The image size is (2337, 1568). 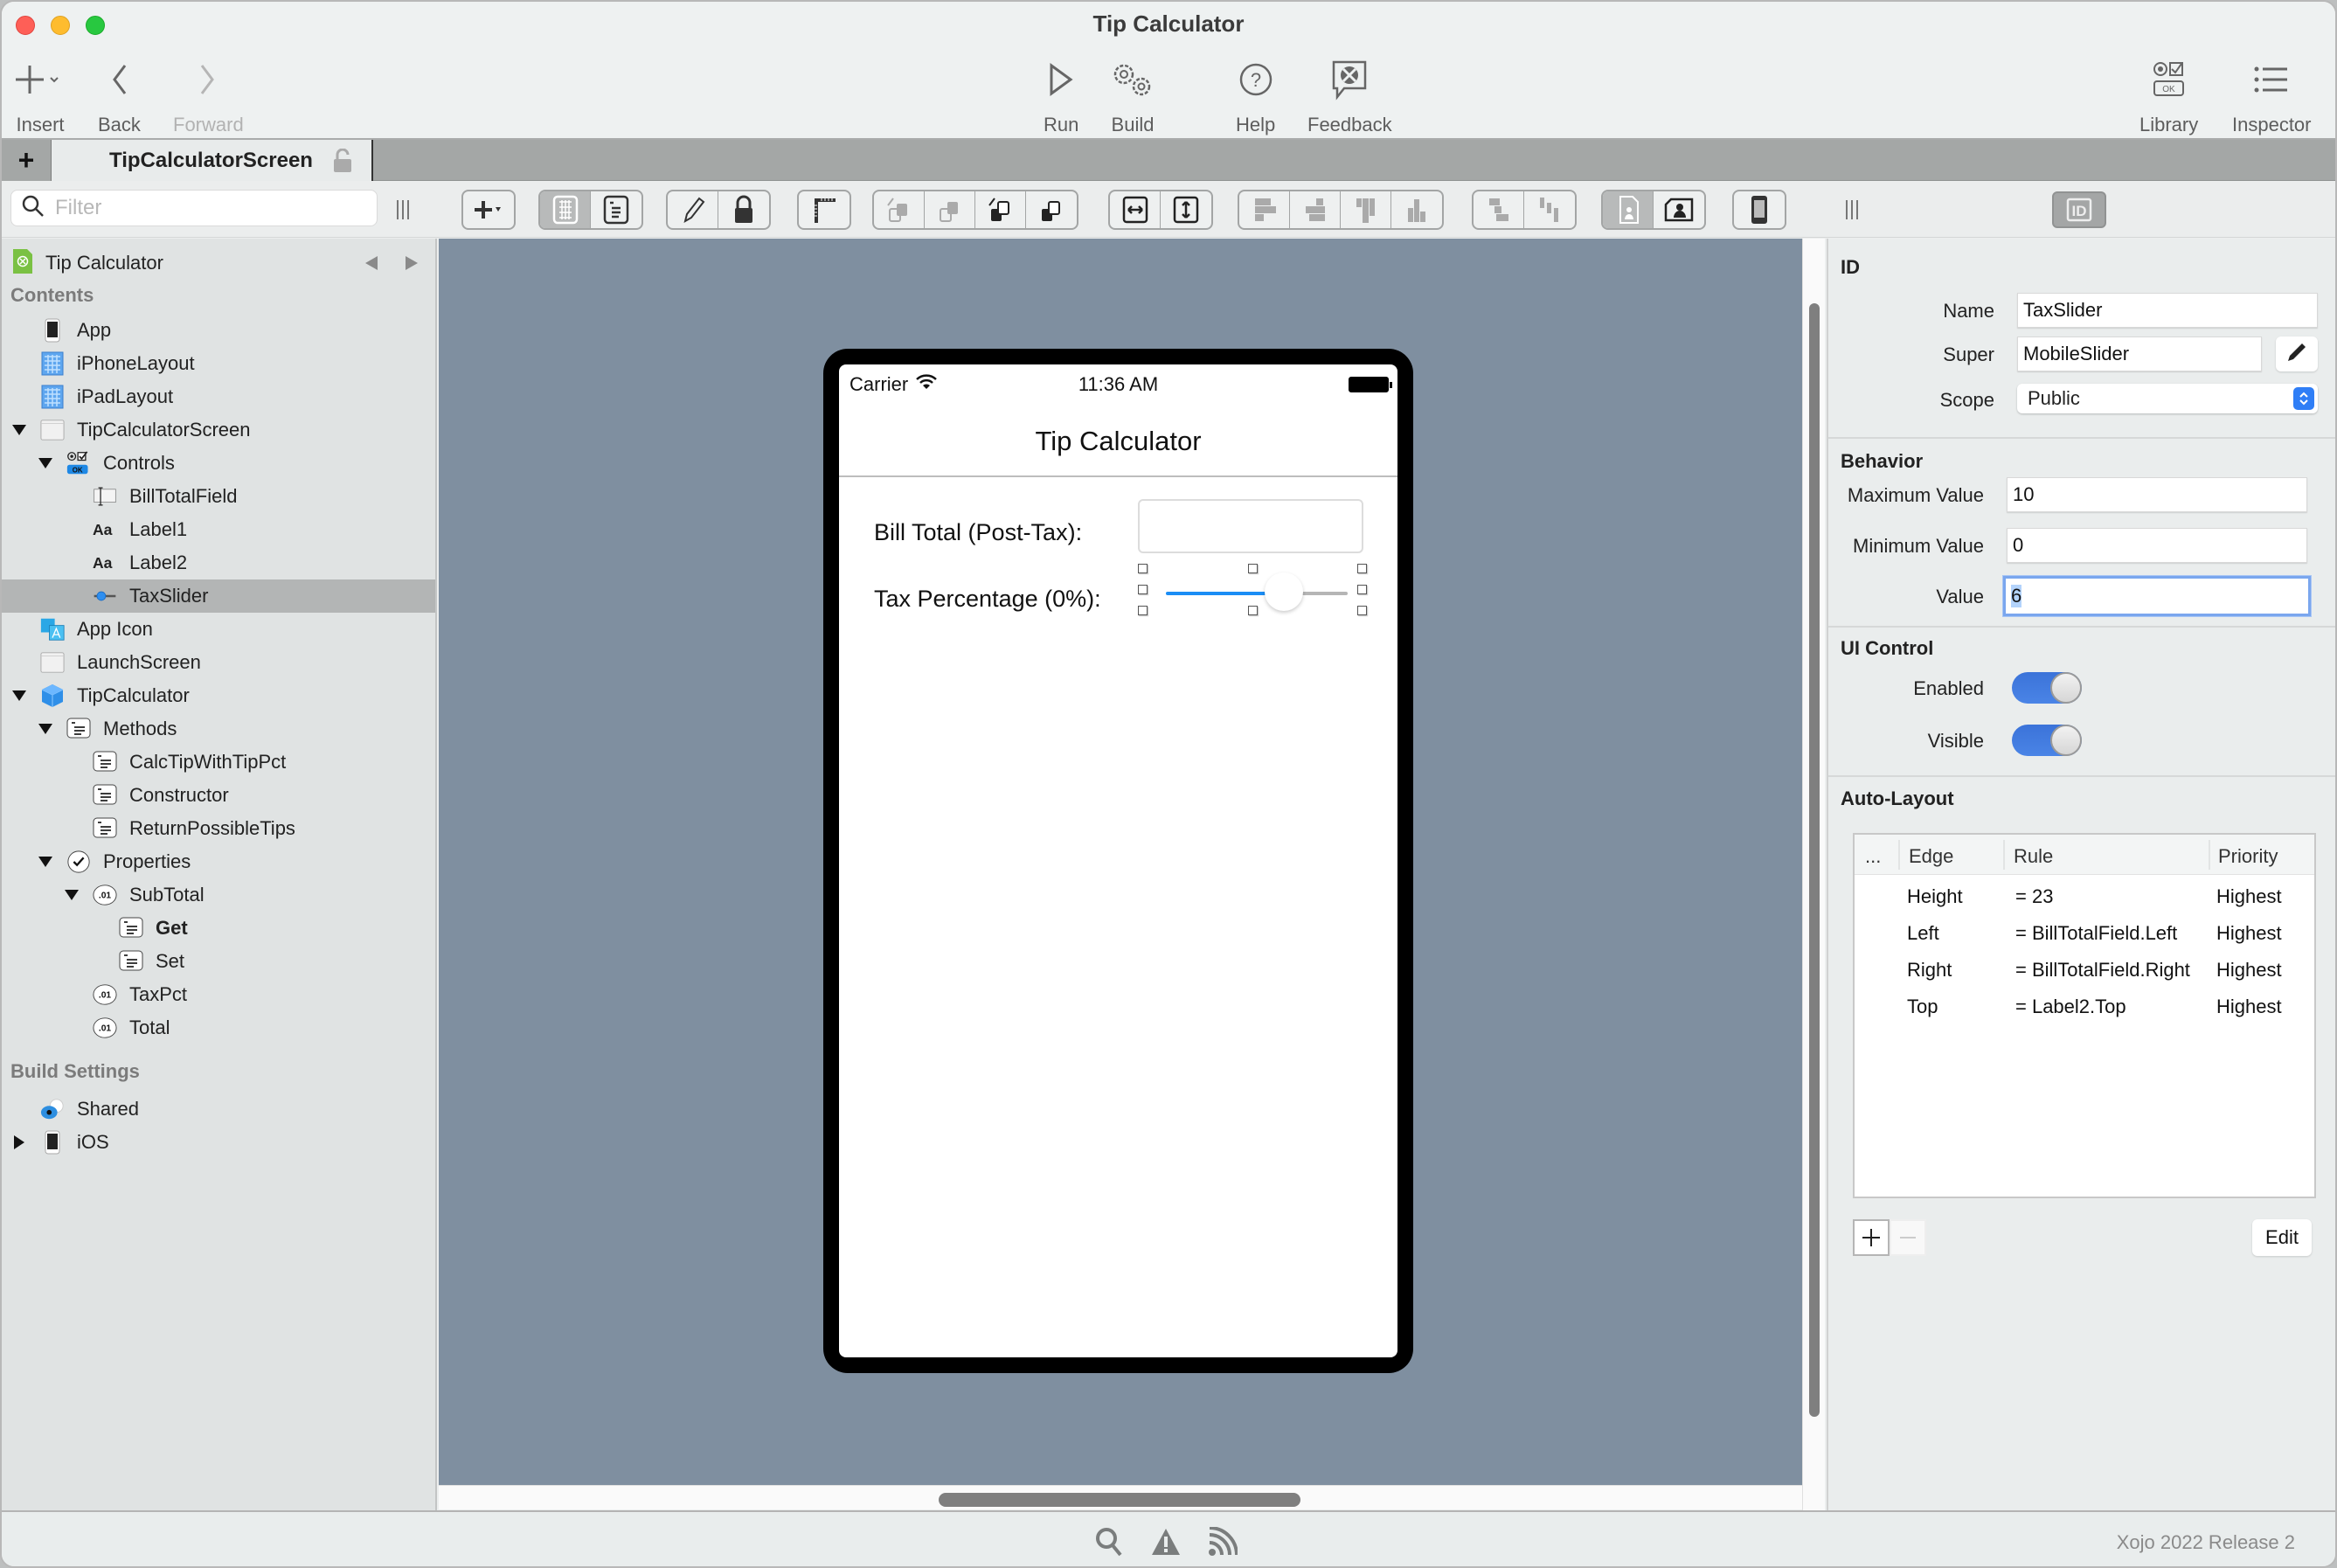 What do you see at coordinates (218, 962) in the screenshot?
I see `tree-item-set: Set` at bounding box center [218, 962].